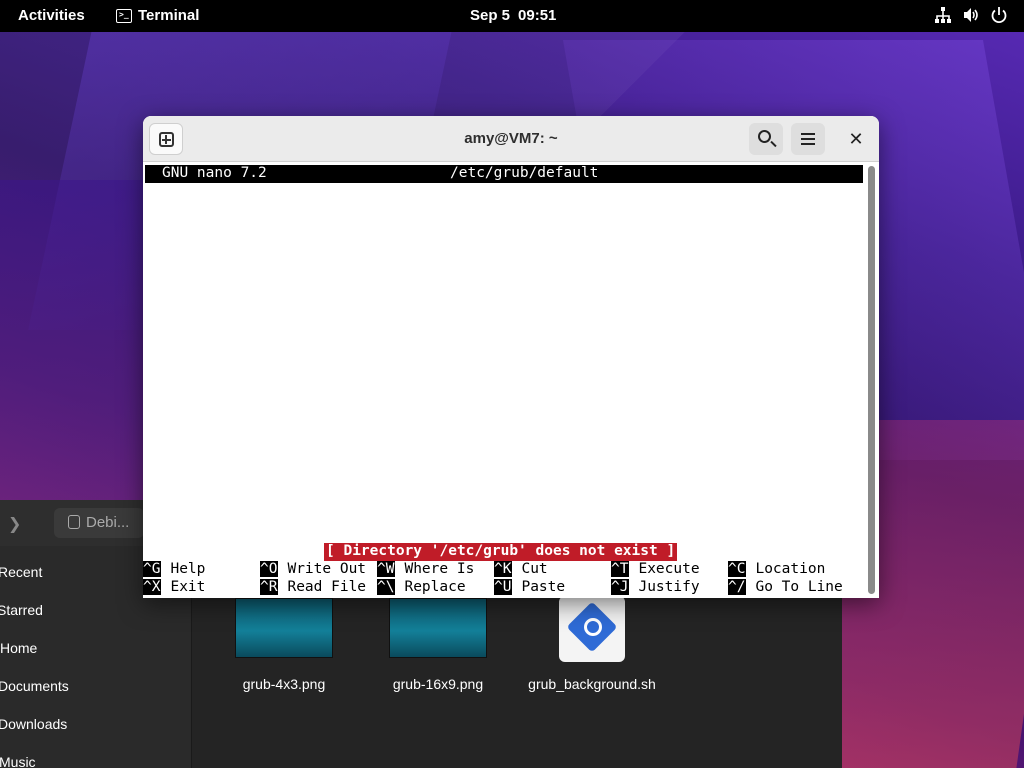 The height and width of the screenshot is (768, 1024). I want to click on shortcut-cut: ^K Cut, so click(521, 570).